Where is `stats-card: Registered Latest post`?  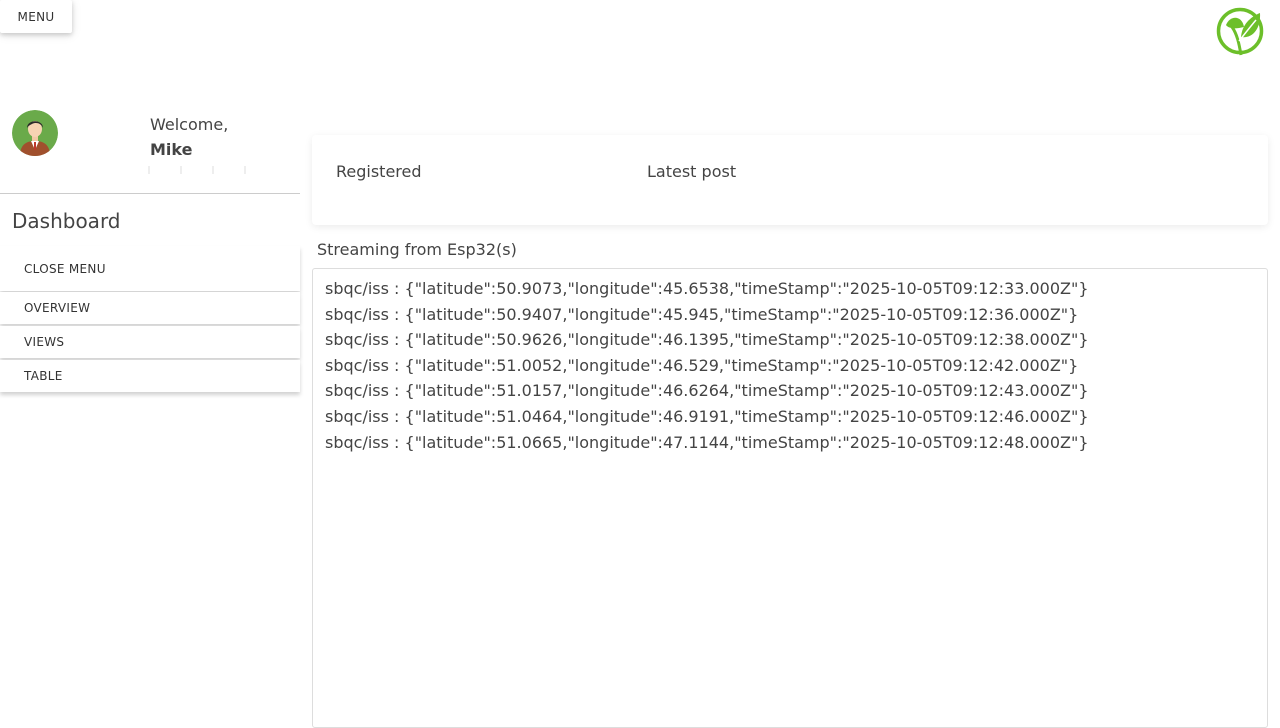 stats-card: Registered Latest post is located at coordinates (790, 180).